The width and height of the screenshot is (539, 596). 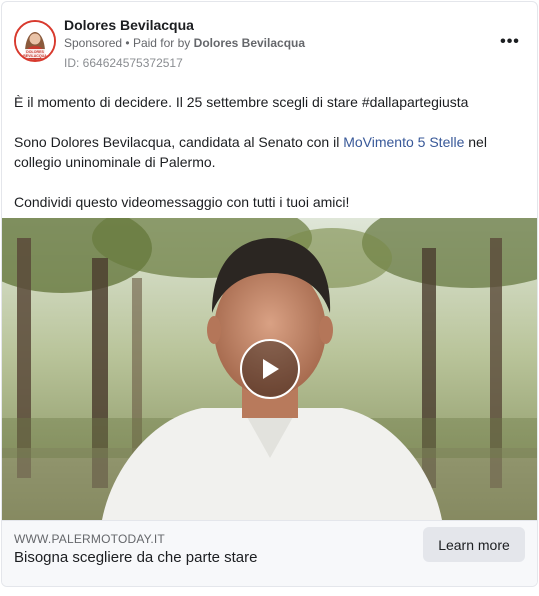 I want to click on link-domain: WWW.PALERMOTODAY.IT, so click(x=89, y=539).